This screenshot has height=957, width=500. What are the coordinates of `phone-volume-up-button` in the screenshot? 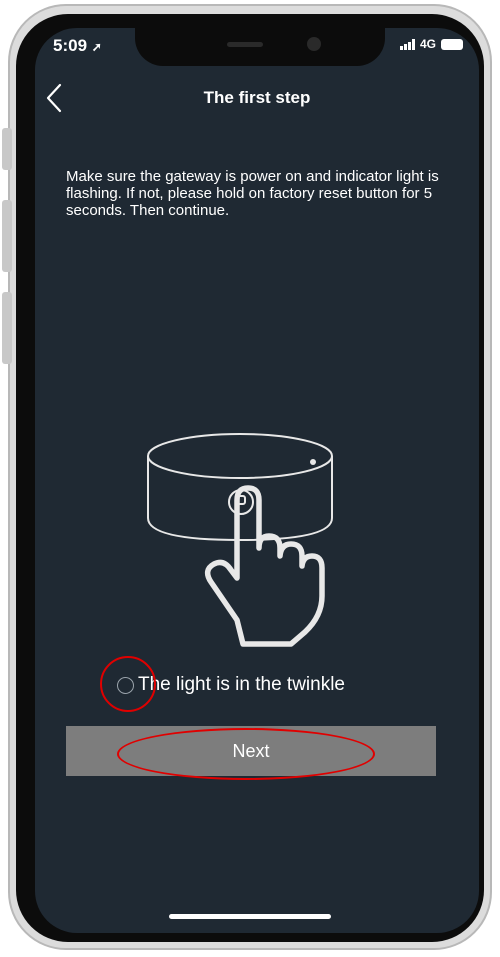 It's located at (7, 236).